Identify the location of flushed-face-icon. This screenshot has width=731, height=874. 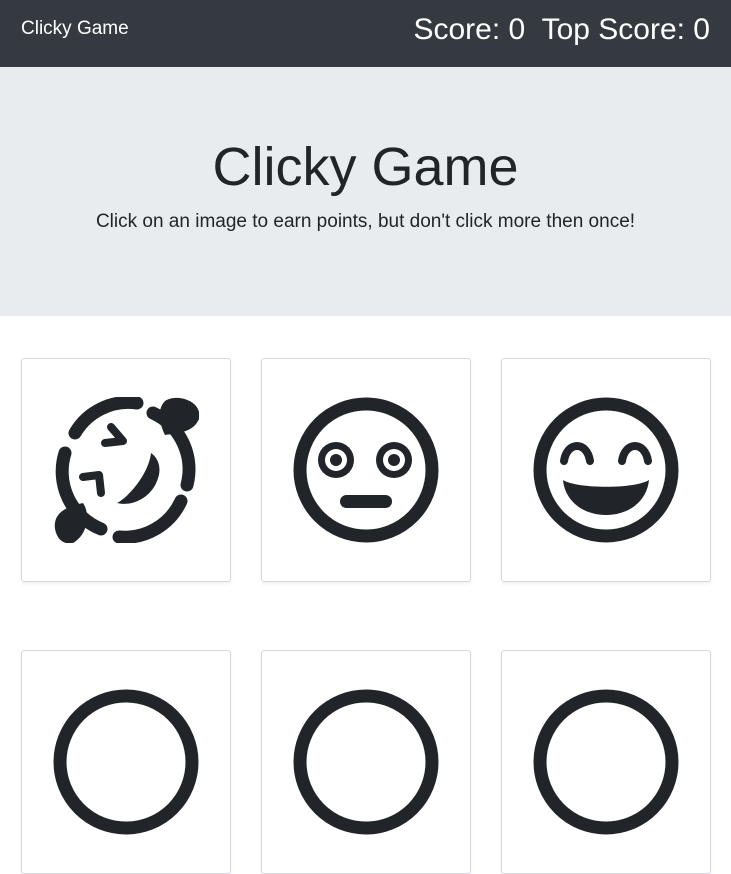
(366, 470).